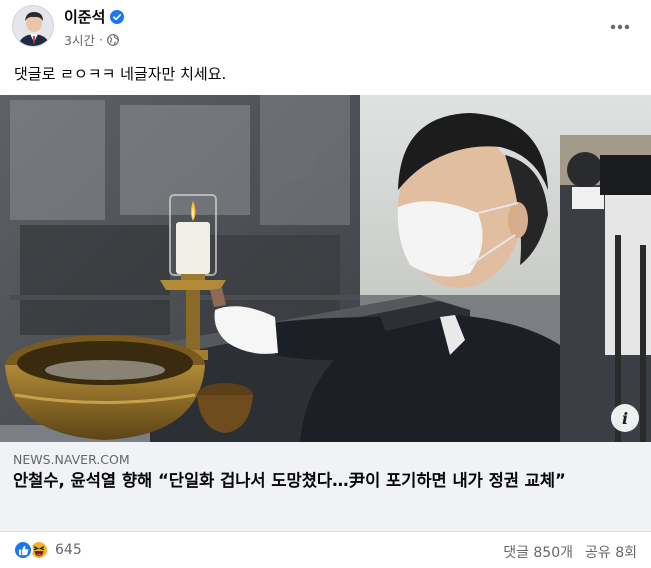 The image size is (651, 568). I want to click on globe-icon, so click(113, 39).